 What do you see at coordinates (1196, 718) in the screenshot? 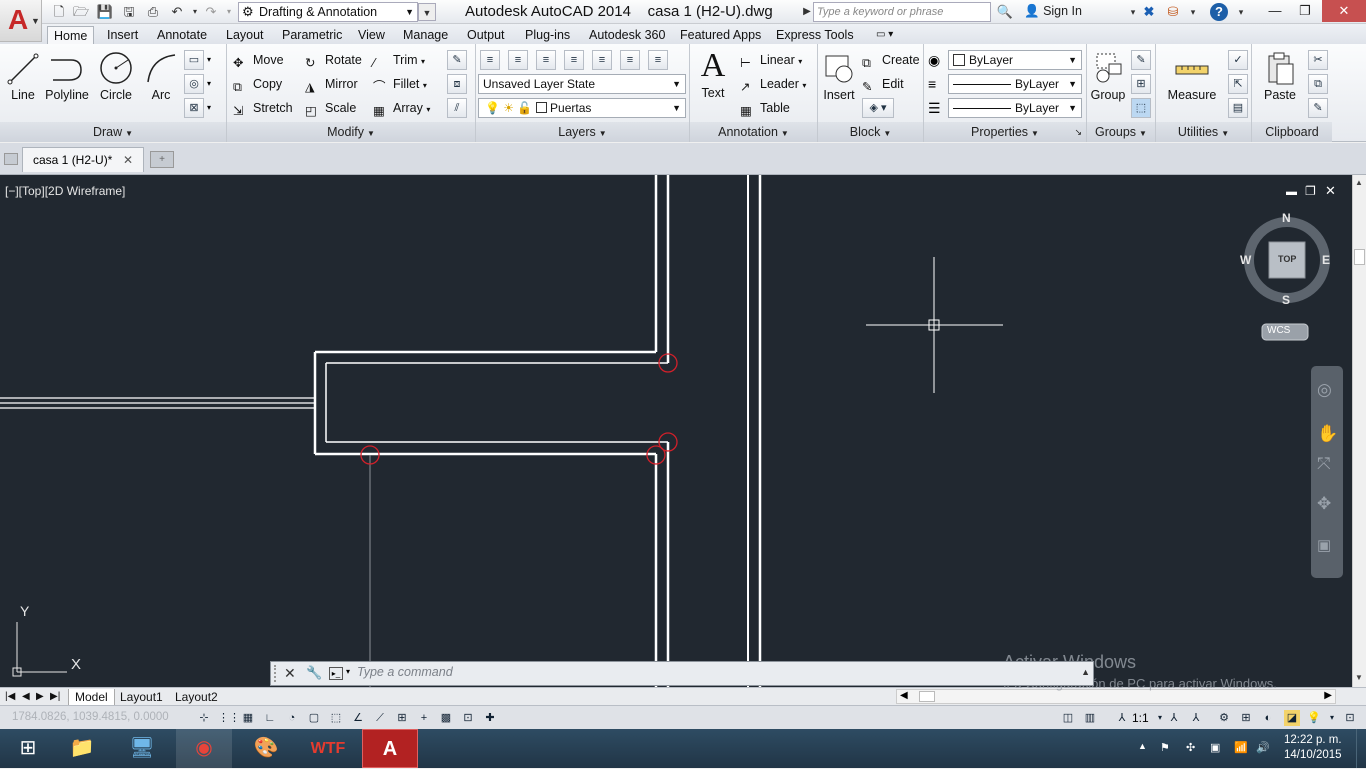
I see `auto-scale-icon: ⅄` at bounding box center [1196, 718].